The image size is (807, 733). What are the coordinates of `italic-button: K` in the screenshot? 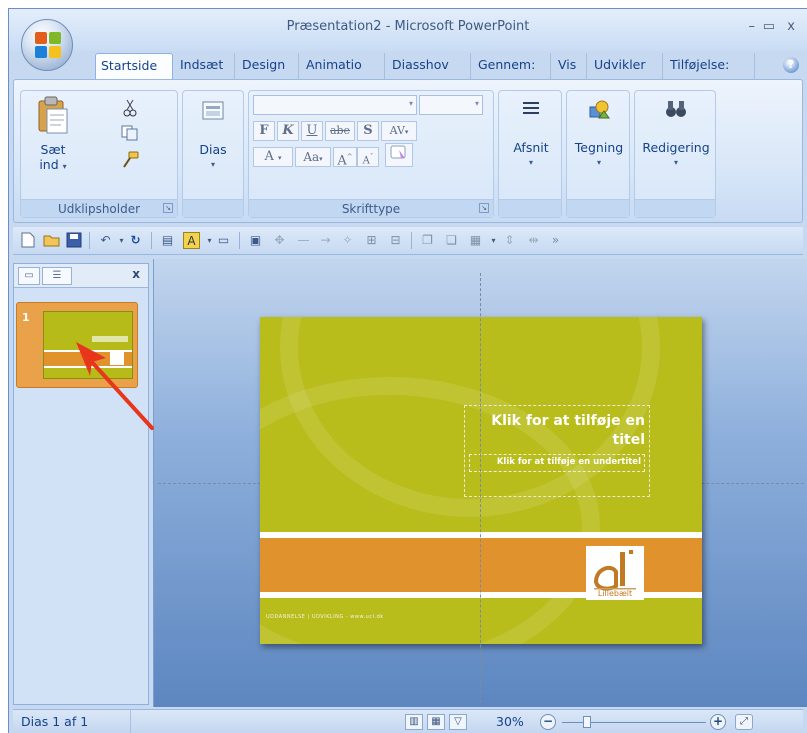 It's located at (288, 131).